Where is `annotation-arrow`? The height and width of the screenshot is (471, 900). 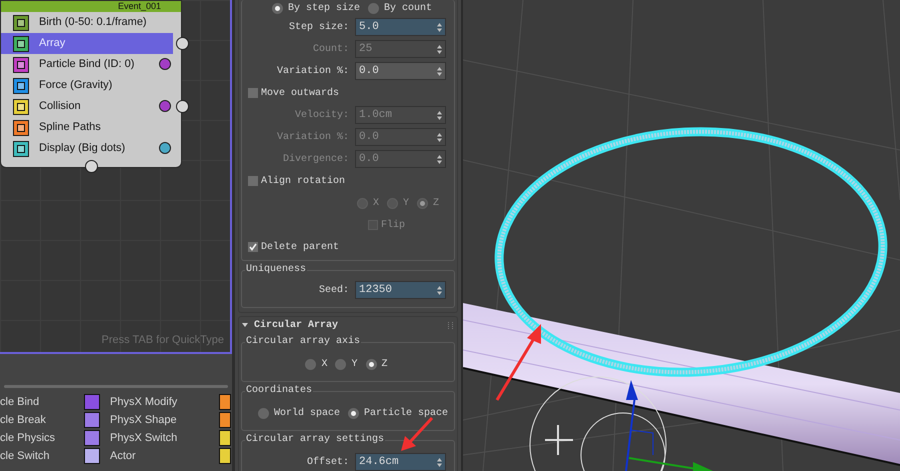
annotation-arrow is located at coordinates (417, 434).